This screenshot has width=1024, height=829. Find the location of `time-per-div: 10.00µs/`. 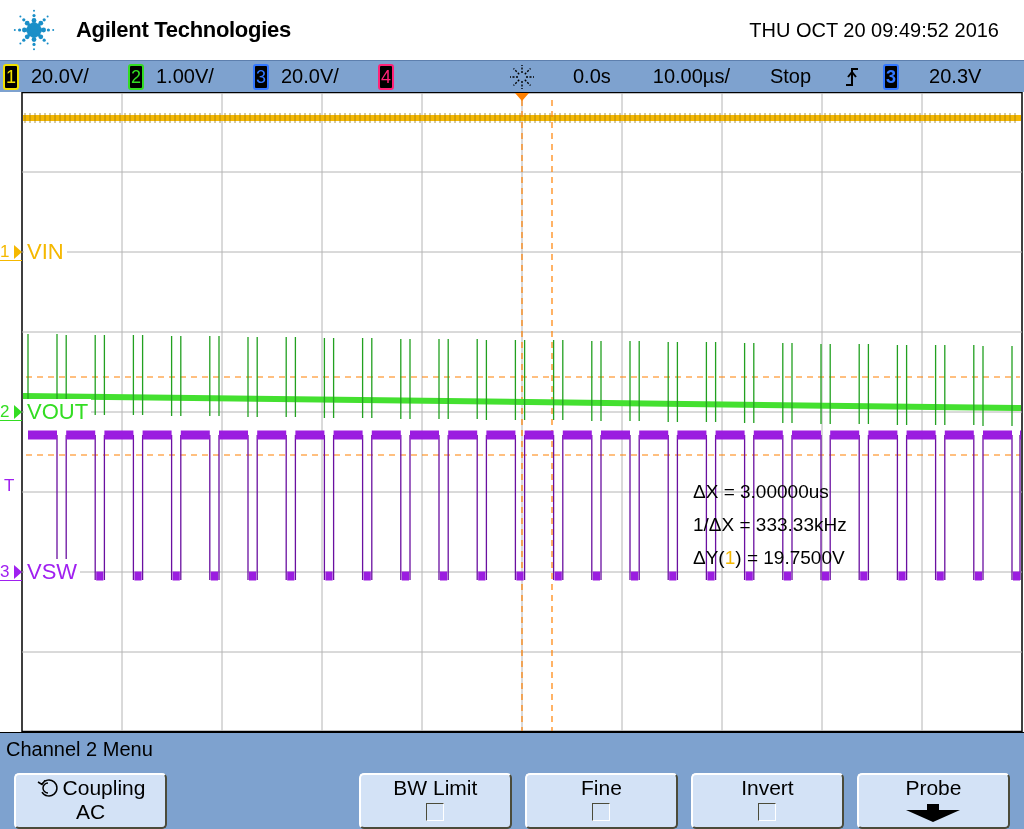

time-per-div: 10.00µs/ is located at coordinates (691, 76).